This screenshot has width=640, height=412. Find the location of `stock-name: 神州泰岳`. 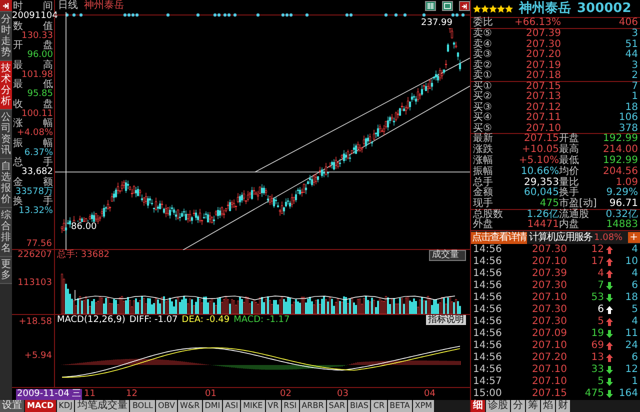

stock-name: 神州泰岳 is located at coordinates (104, 6).